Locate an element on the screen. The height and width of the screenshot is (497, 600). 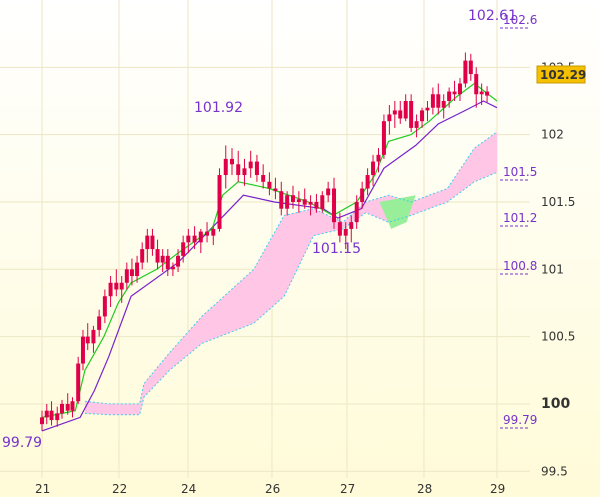
x-tick-label: 22 is located at coordinates (119, 489).